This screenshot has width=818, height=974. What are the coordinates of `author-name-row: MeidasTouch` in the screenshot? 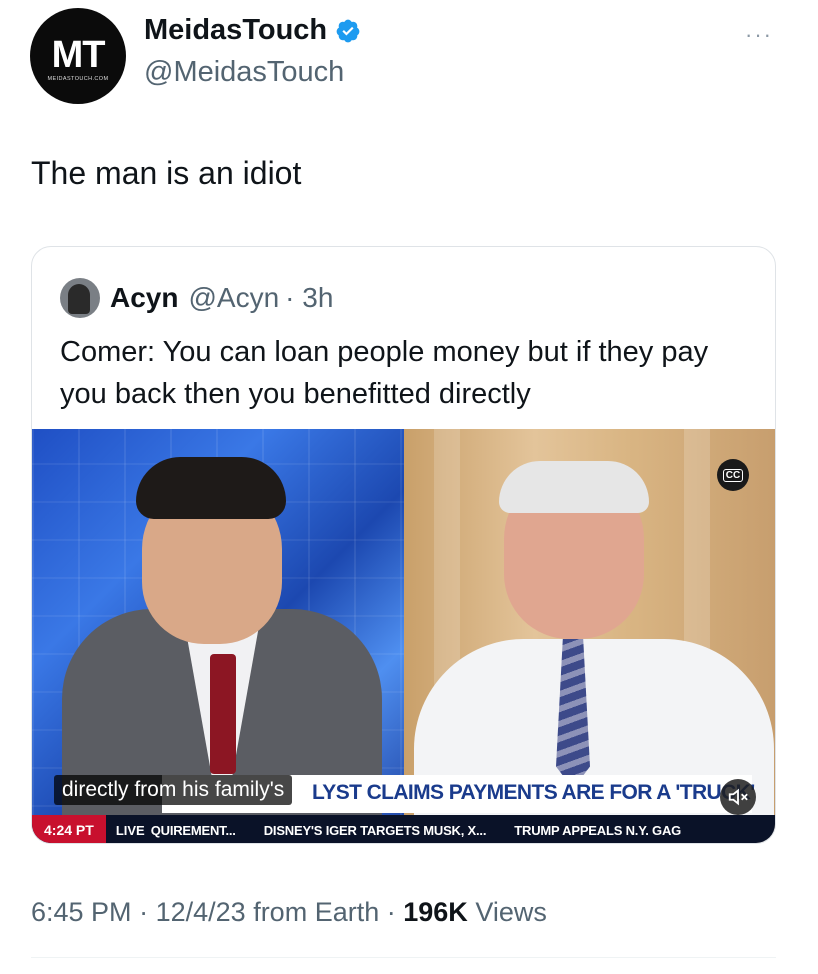 It's located at (252, 30).